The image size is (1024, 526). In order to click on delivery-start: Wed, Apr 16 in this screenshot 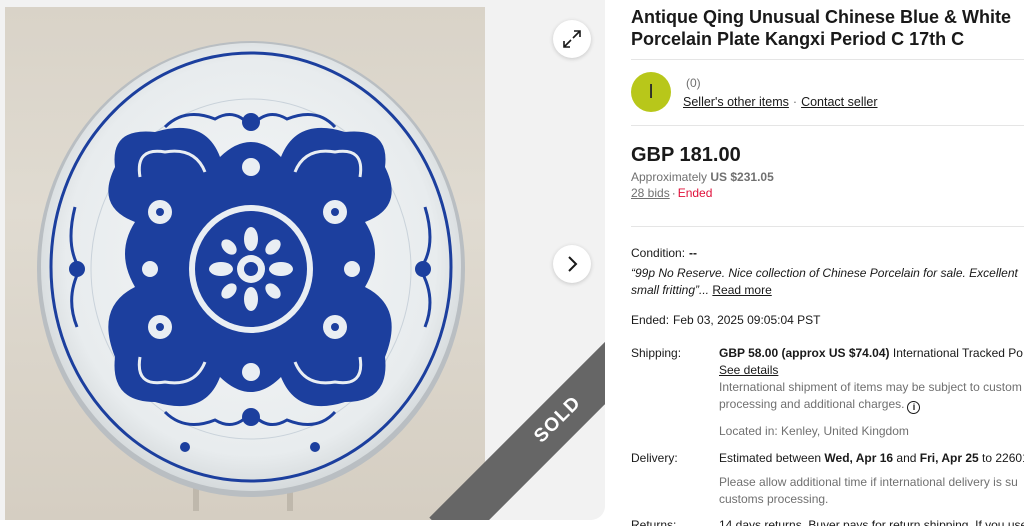, I will do `click(859, 458)`.